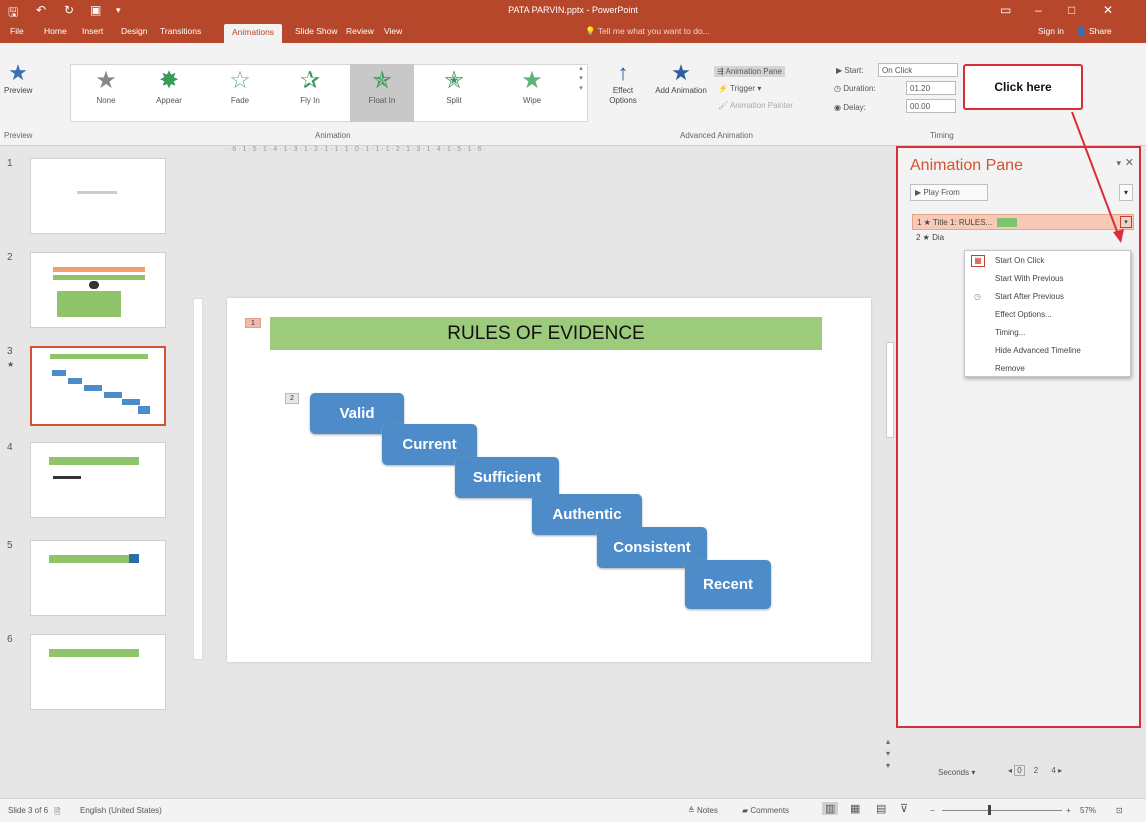 This screenshot has width=1146, height=822. Describe the element at coordinates (532, 93) in the screenshot. I see `anim-wipe: ★ Wipe` at that location.